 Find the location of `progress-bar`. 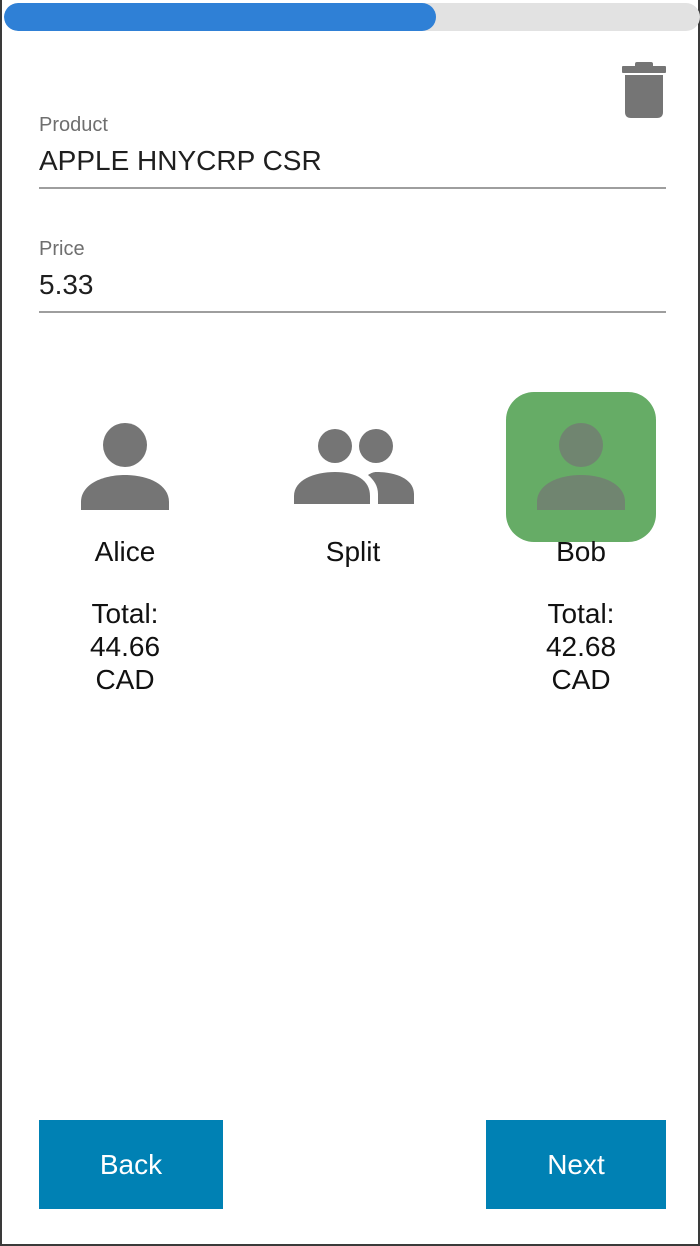

progress-bar is located at coordinates (352, 17).